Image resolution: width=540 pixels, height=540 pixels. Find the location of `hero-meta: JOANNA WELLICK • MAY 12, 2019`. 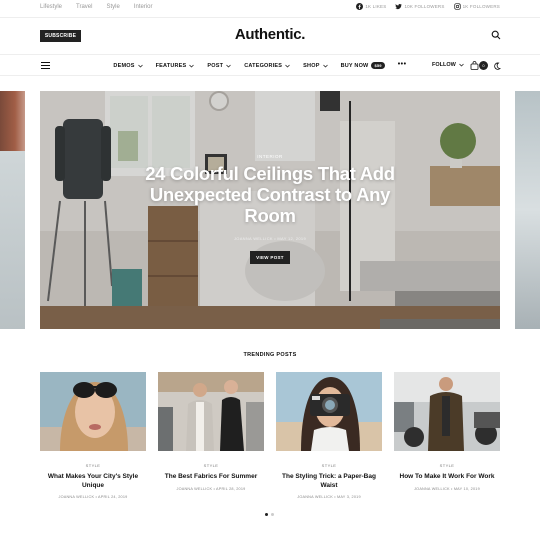

hero-meta: JOANNA WELLICK • MAY 12, 2019 is located at coordinates (270, 238).